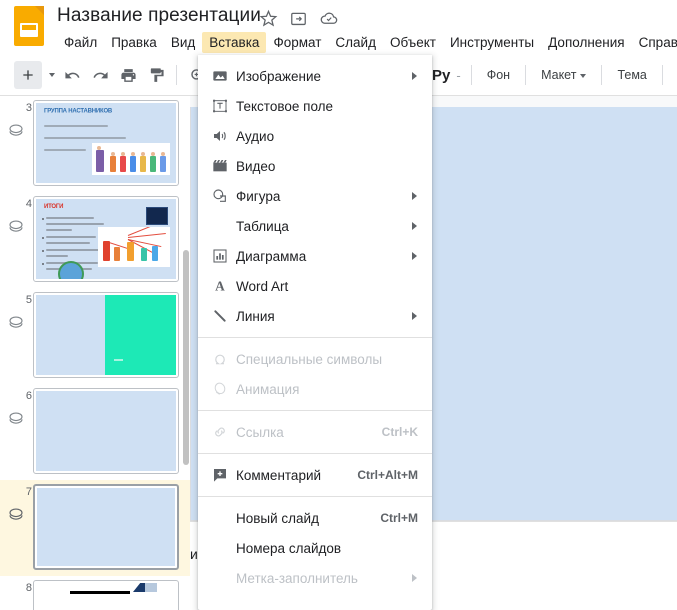 Image resolution: width=677 pixels, height=610 pixels. What do you see at coordinates (315, 389) in the screenshot?
I see `menu-item-animation: Анимация` at bounding box center [315, 389].